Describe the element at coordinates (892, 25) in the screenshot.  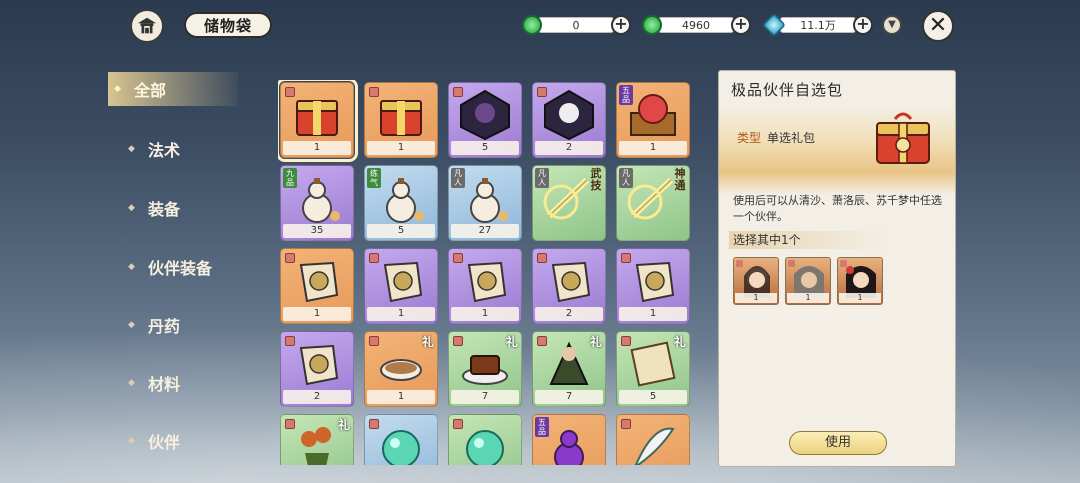
I see `chevron-down-icon: ▼` at that location.